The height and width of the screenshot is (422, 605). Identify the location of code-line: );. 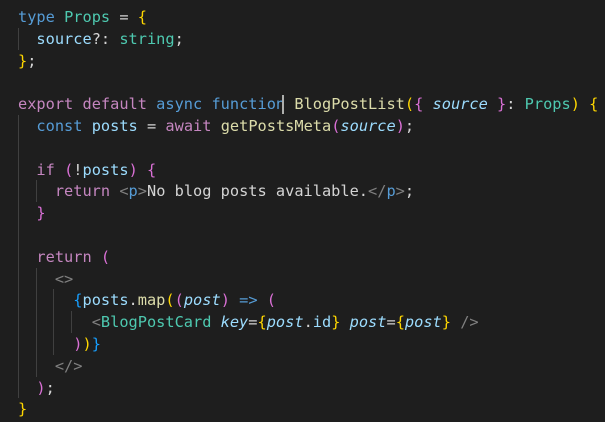
(310, 388).